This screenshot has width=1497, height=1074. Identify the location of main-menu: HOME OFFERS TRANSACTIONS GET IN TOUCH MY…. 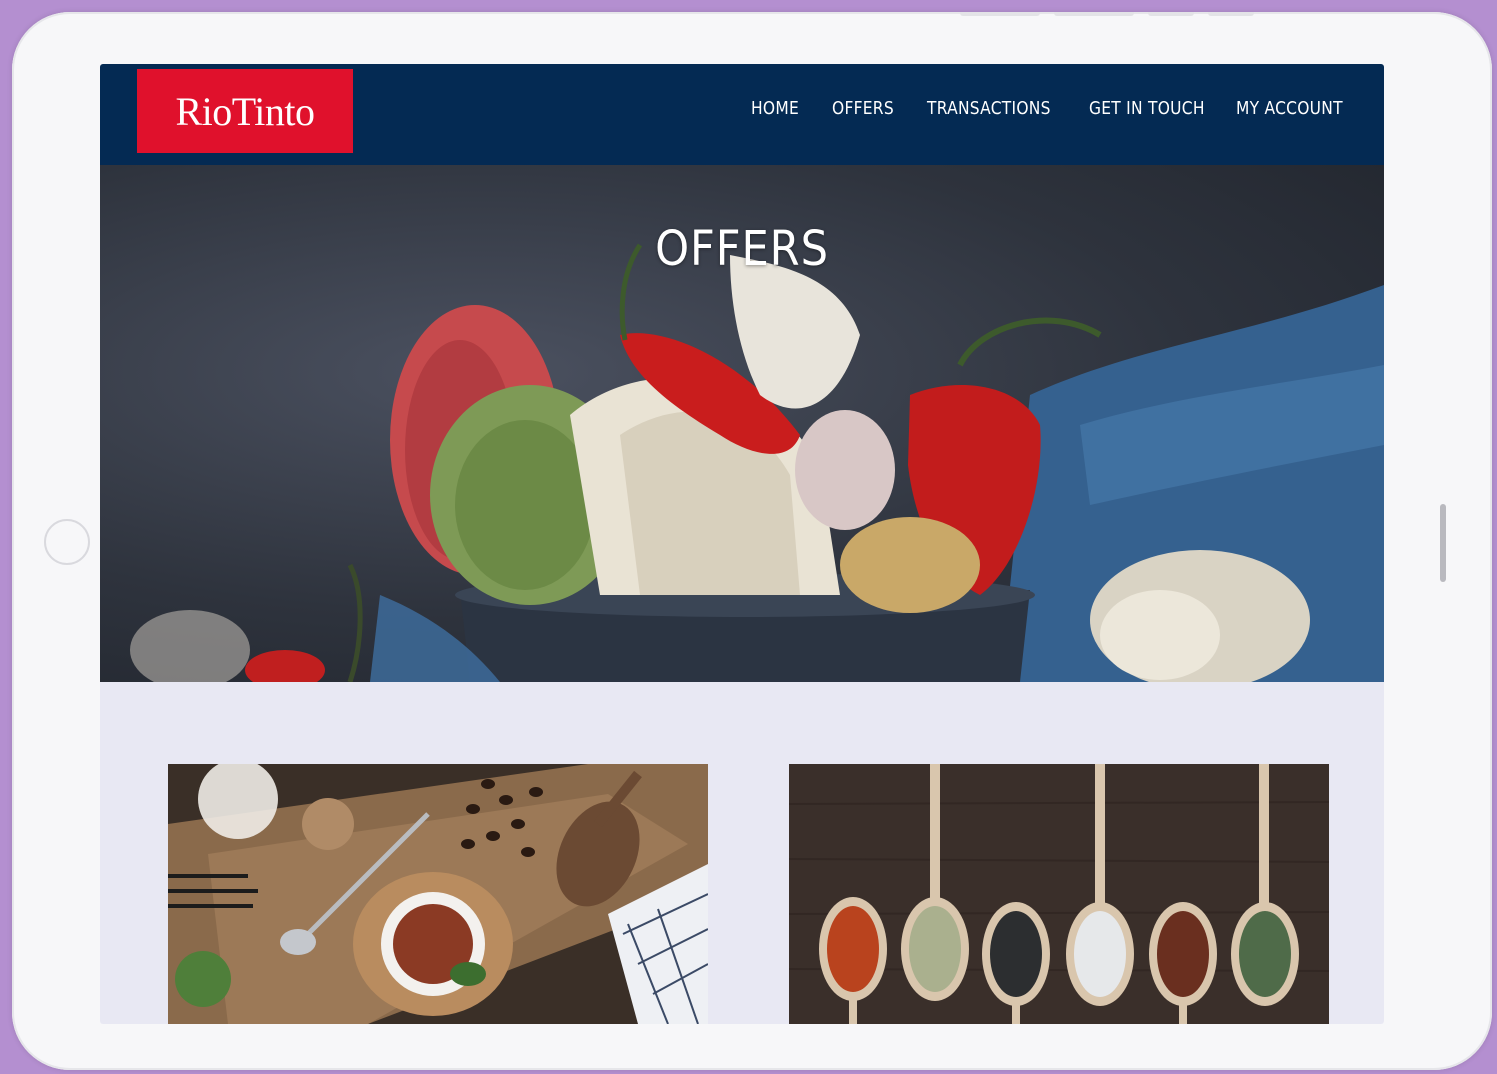
(742, 110).